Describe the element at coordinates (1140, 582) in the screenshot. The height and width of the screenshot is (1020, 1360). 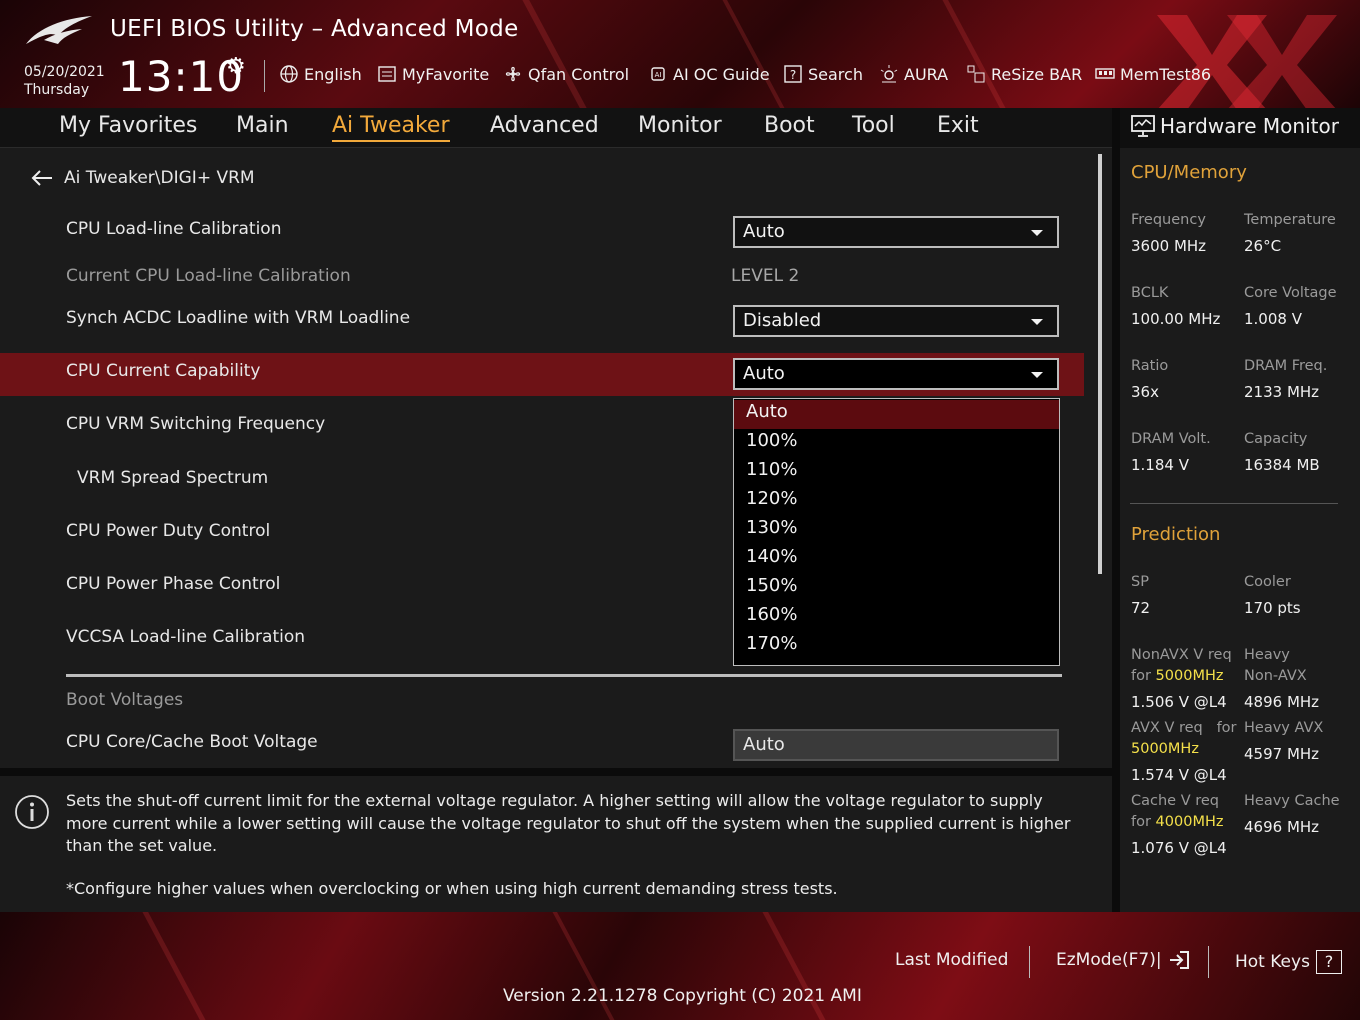
I see `sp-label: SP` at that location.